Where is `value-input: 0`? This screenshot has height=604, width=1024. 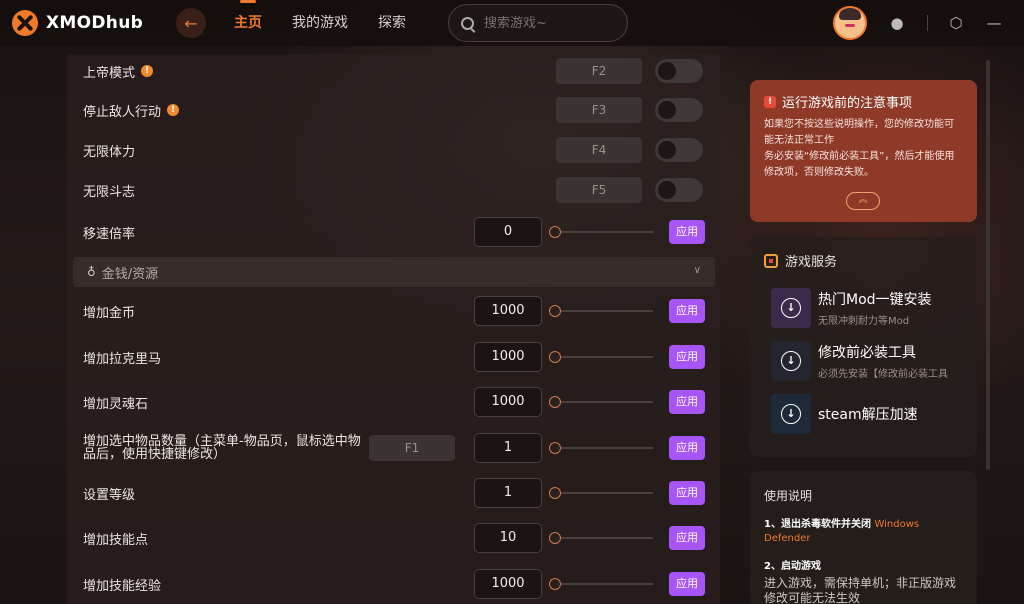 value-input: 0 is located at coordinates (508, 232).